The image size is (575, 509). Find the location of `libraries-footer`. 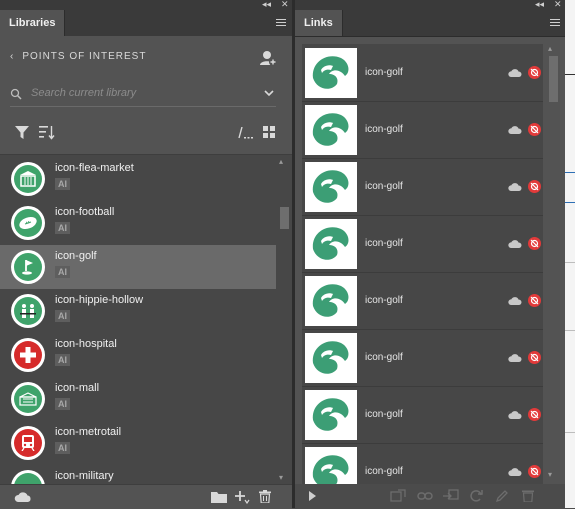

libraries-footer is located at coordinates (146, 496).